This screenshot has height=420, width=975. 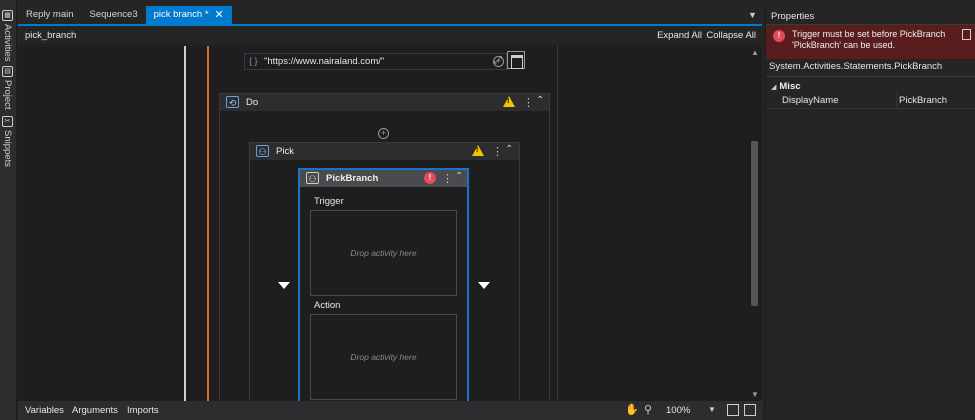 I want to click on scrollbar-thumb, so click(x=754, y=223).